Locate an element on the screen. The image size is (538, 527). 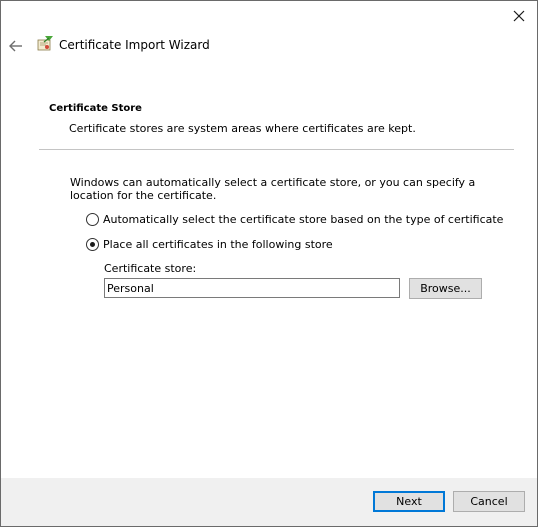
header-divider is located at coordinates (276, 149).